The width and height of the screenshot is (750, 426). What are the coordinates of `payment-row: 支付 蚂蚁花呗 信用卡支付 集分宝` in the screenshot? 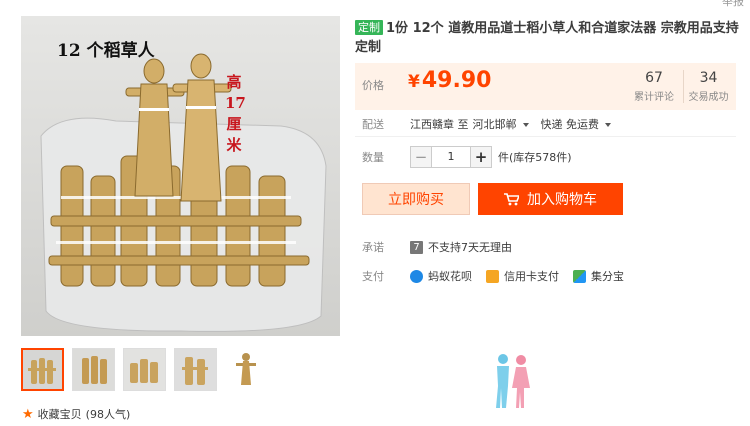 It's located at (500, 276).